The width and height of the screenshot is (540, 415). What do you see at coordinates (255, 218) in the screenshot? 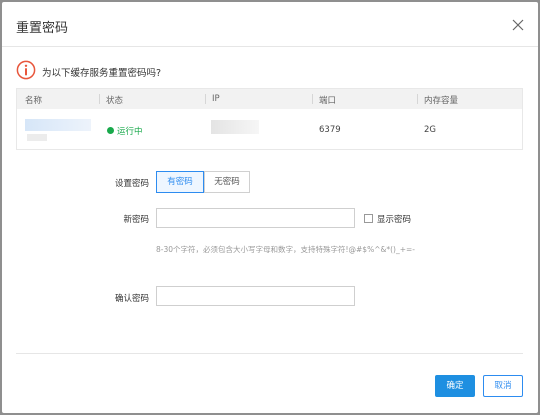
I see `new-password-input` at bounding box center [255, 218].